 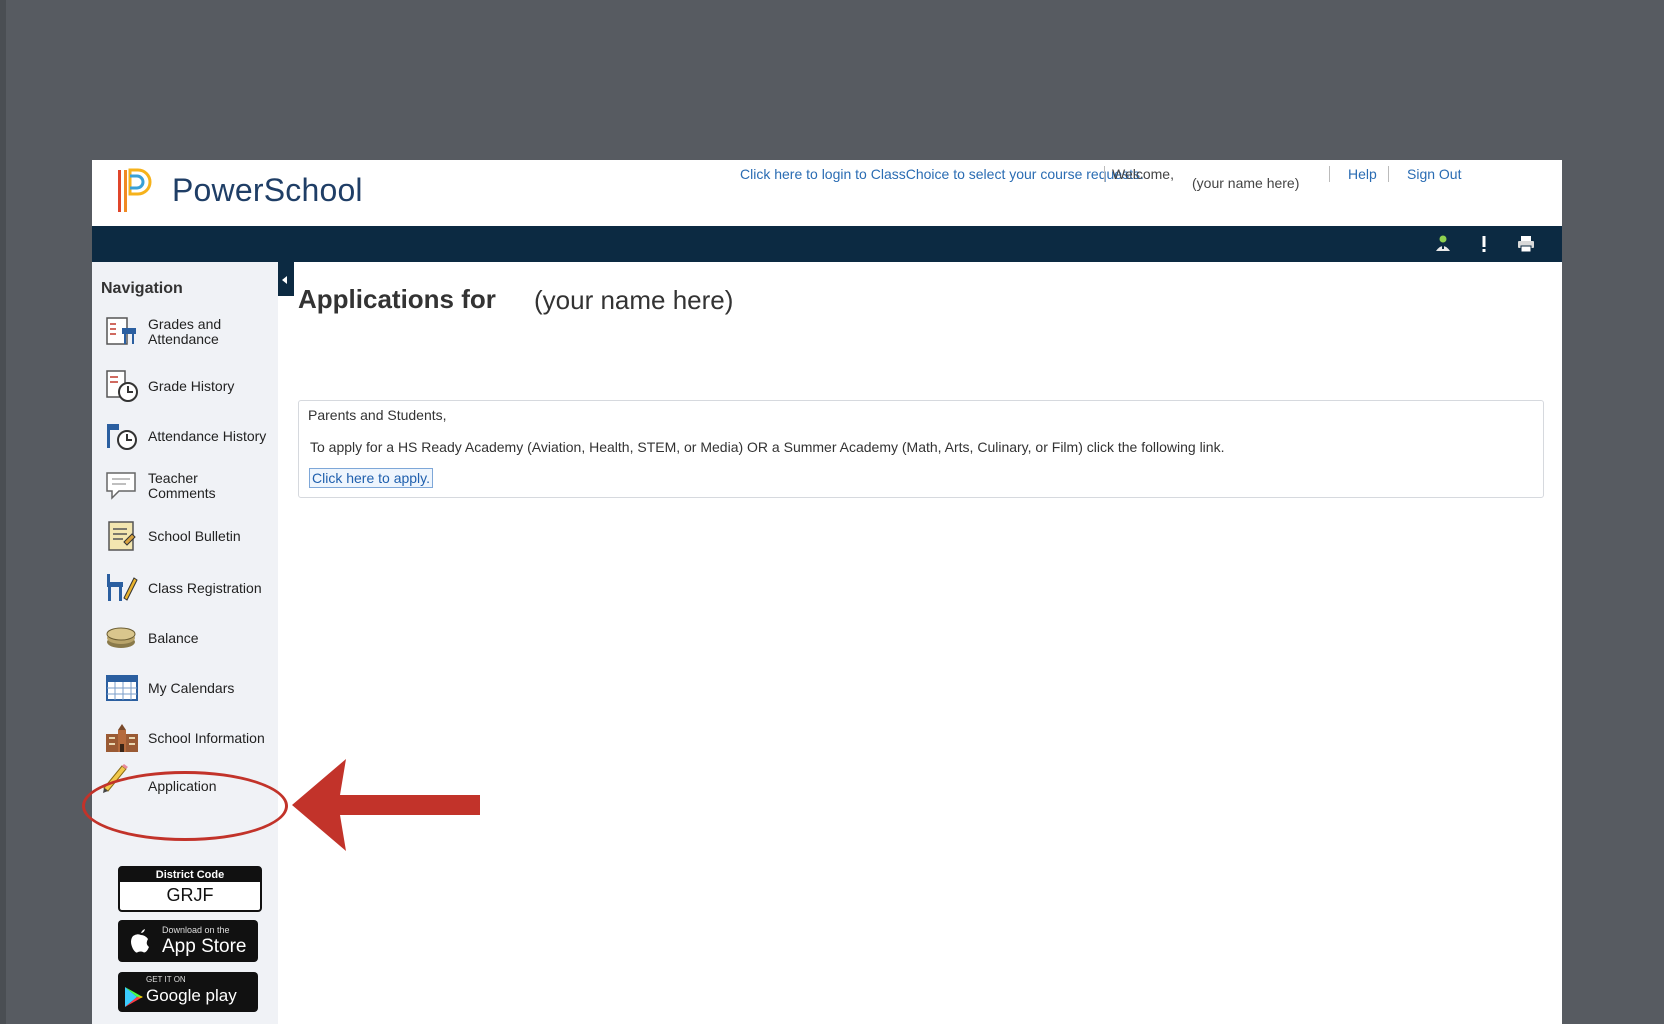 I want to click on district-code-badge: District Code GRJF, so click(x=190, y=889).